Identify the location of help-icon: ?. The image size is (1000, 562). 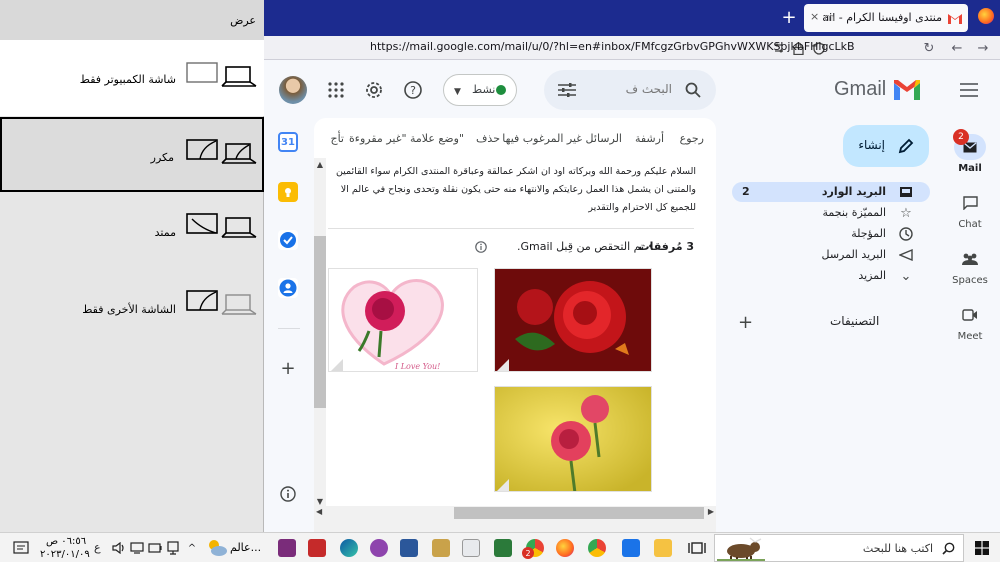
(413, 90).